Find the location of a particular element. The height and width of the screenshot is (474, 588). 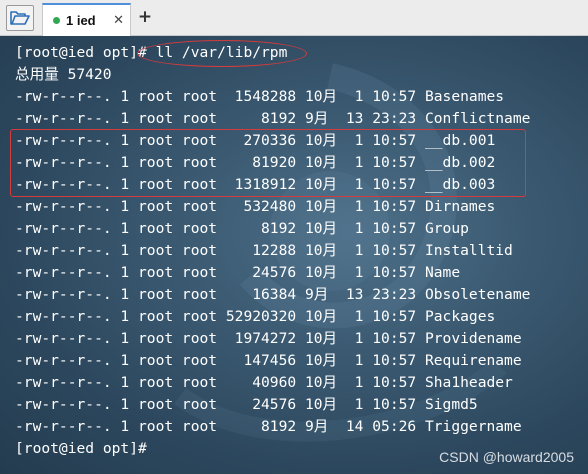

total-size-line: 总用量 57420 is located at coordinates (63, 74).